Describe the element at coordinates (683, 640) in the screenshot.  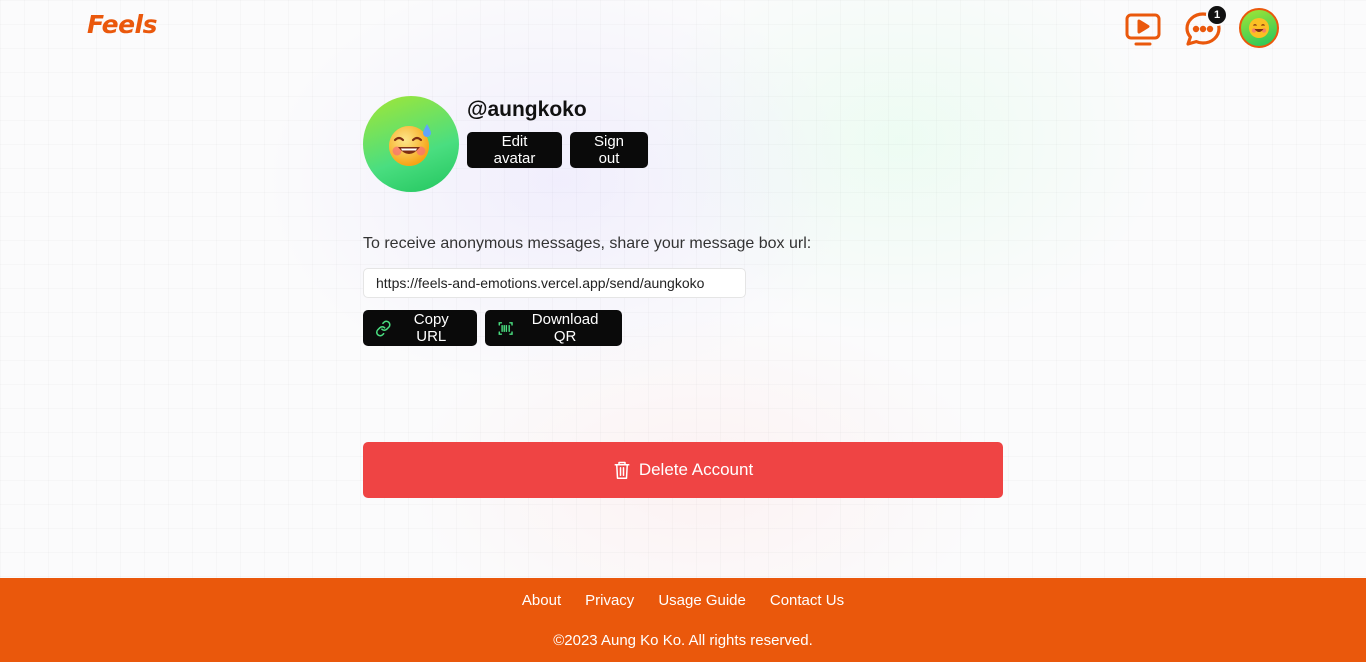
I see `copyright: ©2023 Aung Ko Ko. All rights reserved.` at that location.